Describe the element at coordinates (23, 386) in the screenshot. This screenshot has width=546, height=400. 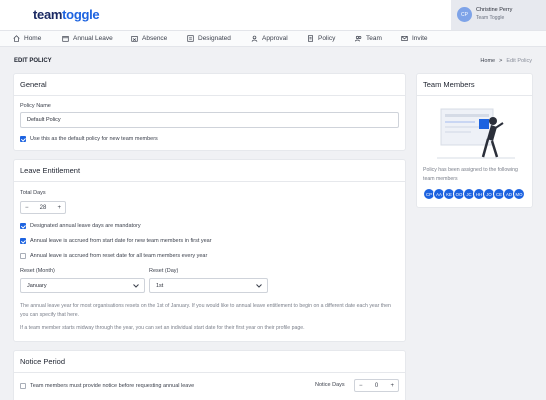
I see `notice-required-checkbox` at that location.